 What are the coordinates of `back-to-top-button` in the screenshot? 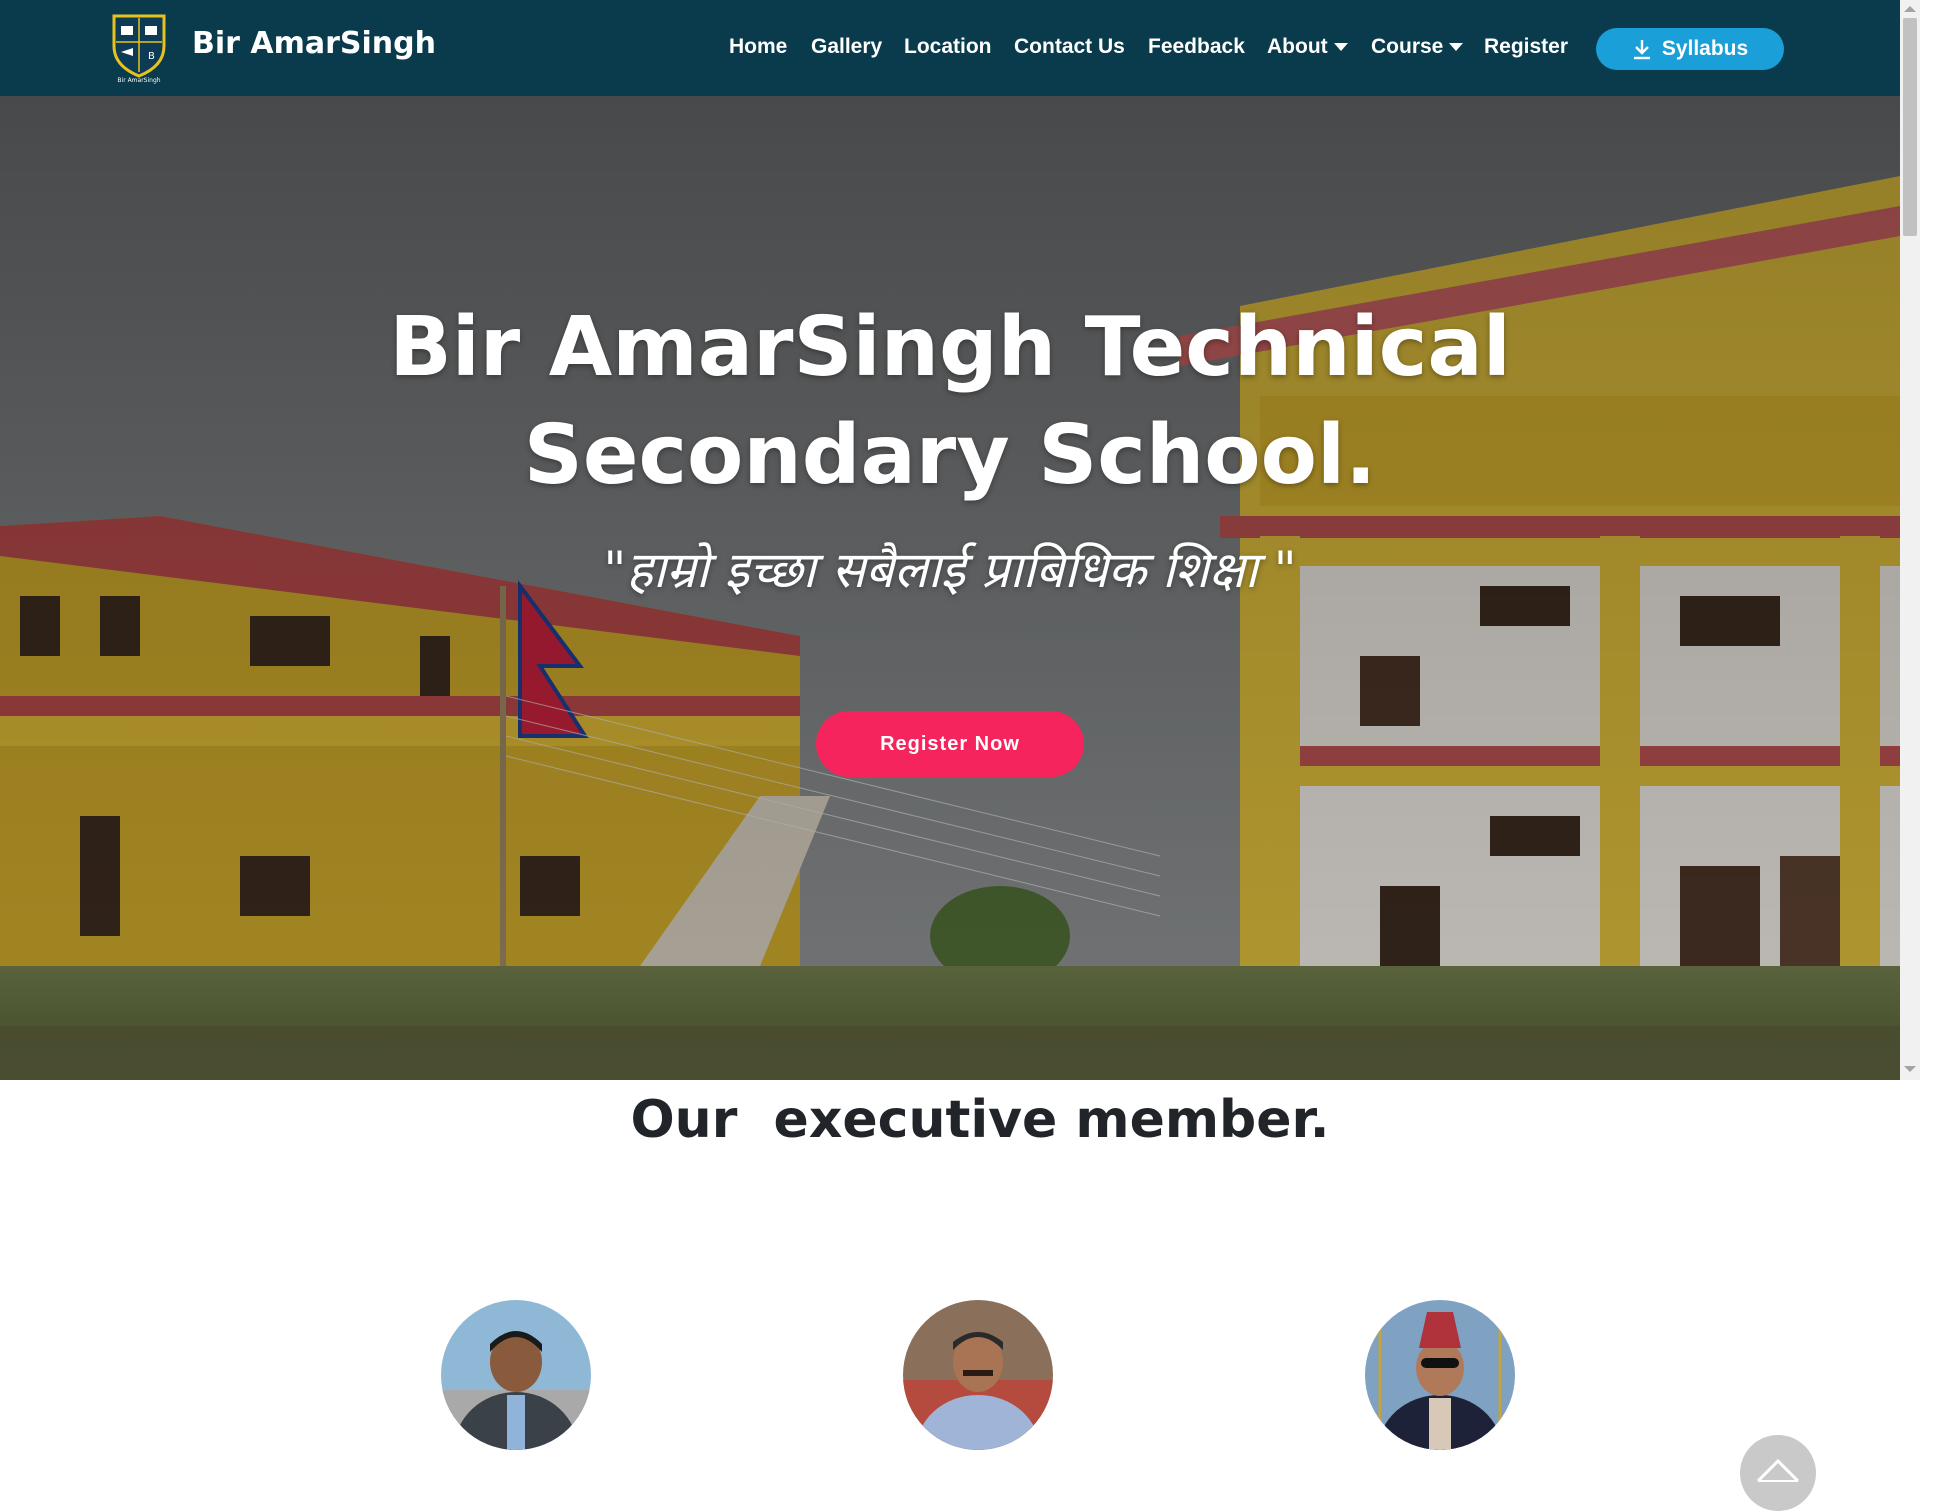 It's located at (1778, 1473).